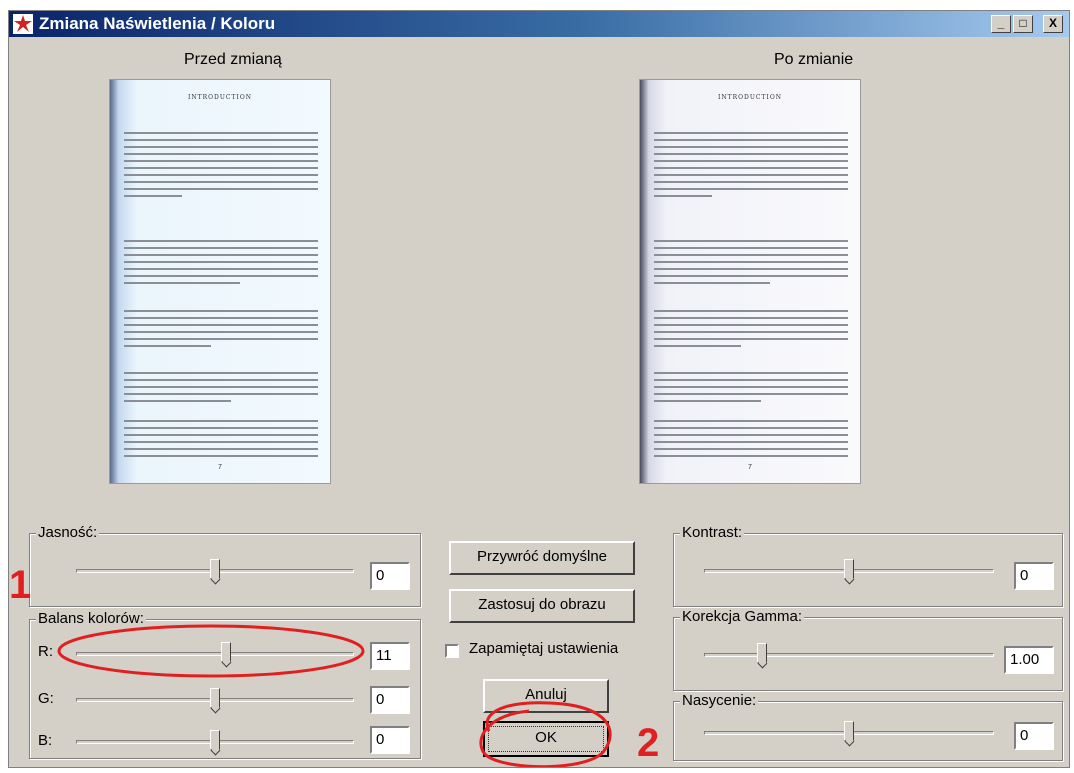 The image size is (1074, 773). Describe the element at coordinates (390, 740) in the screenshot. I see `b-value-input: 0` at that location.